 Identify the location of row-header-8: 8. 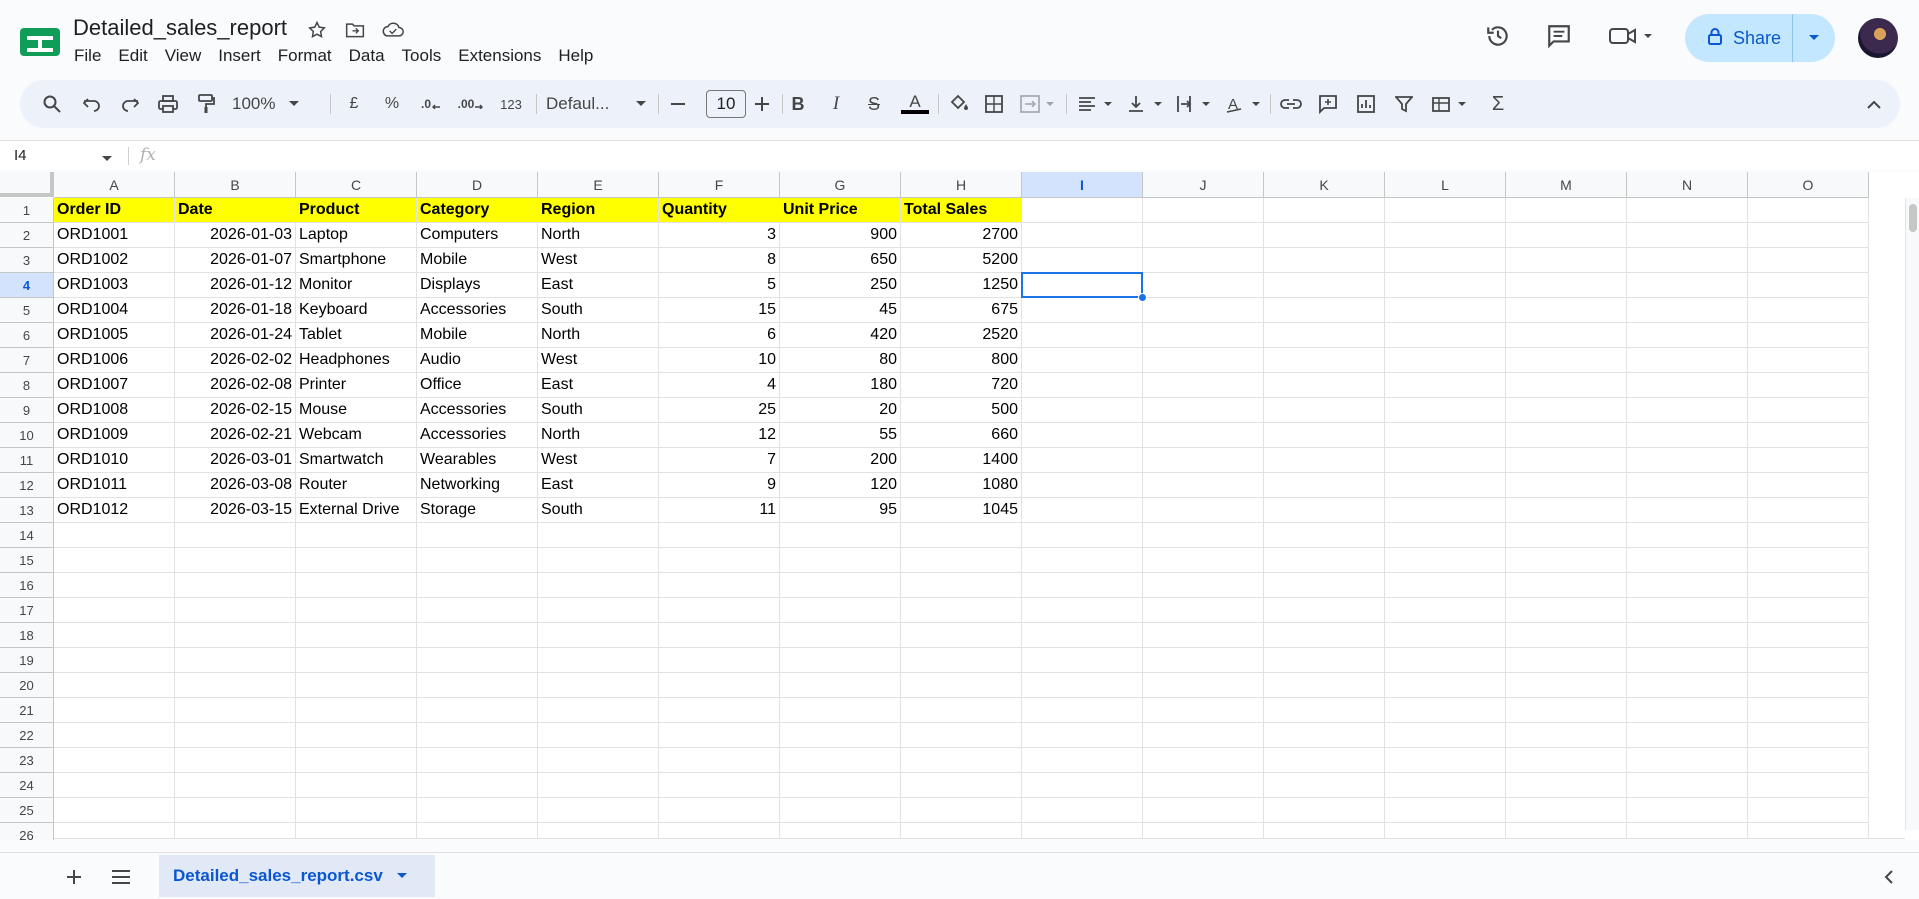
(27, 385).